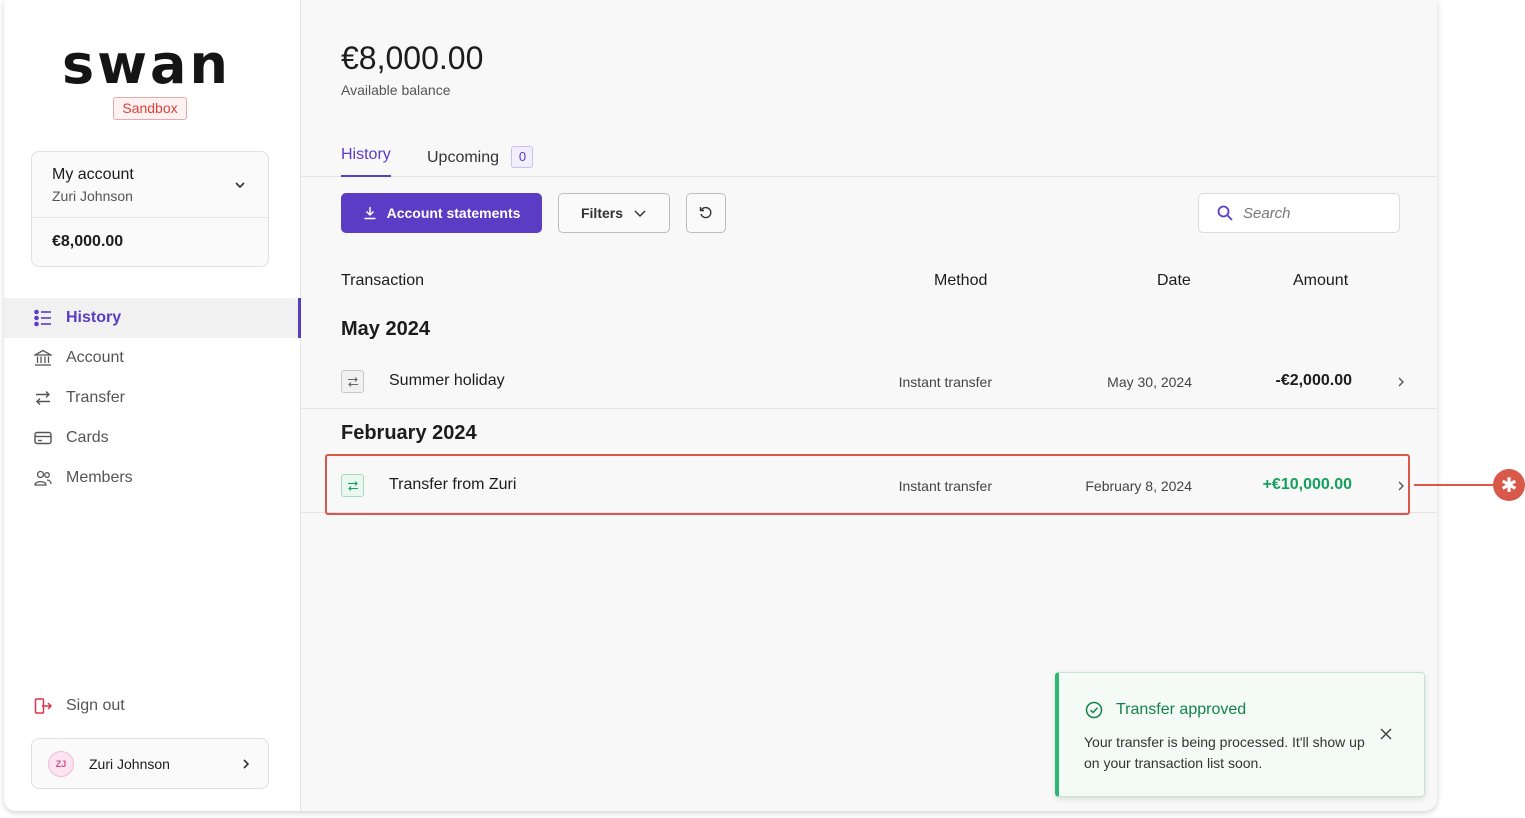  Describe the element at coordinates (1509, 485) in the screenshot. I see `annotation-marker: ✱` at that location.